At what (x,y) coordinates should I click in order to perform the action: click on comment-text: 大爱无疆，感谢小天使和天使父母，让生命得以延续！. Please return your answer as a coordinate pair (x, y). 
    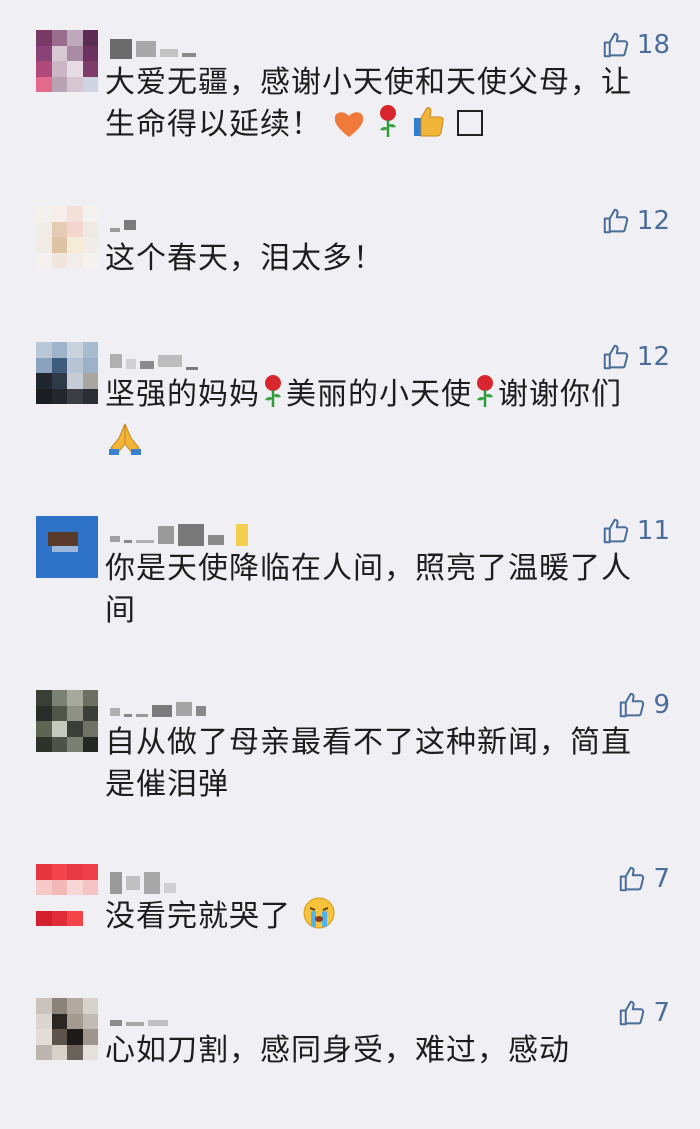
    Looking at the image, I should click on (382, 106).